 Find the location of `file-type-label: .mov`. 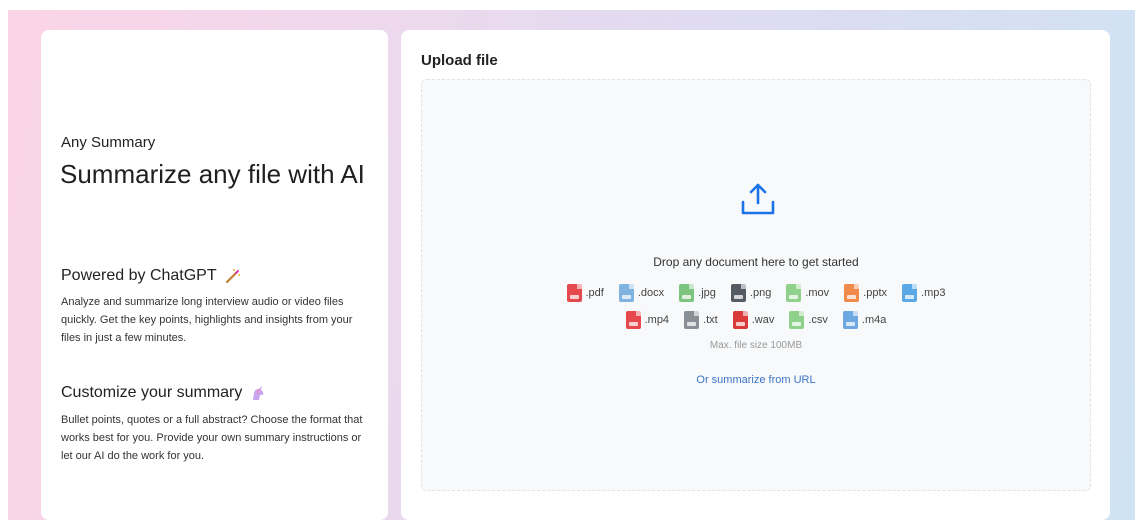

file-type-label: .mov is located at coordinates (817, 293).